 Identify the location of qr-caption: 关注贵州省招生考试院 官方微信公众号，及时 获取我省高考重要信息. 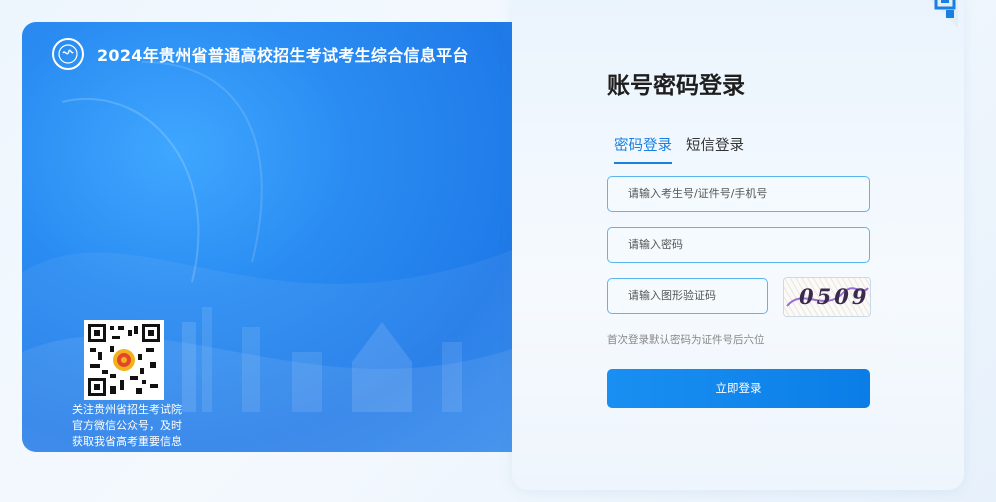
(127, 426).